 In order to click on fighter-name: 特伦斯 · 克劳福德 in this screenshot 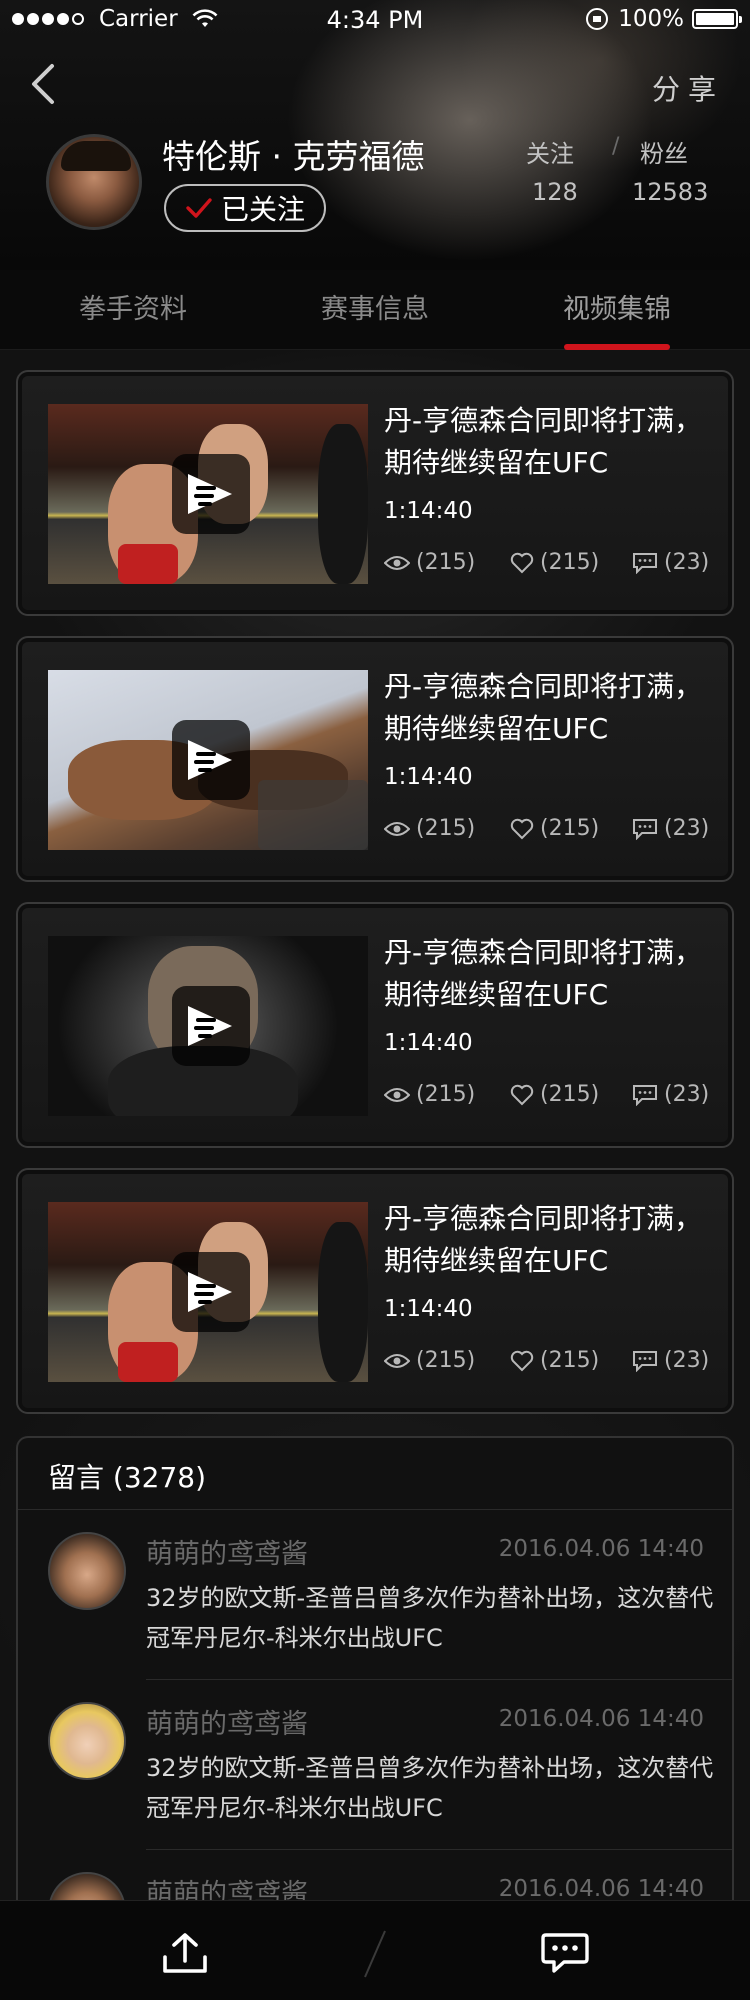, I will do `click(293, 156)`.